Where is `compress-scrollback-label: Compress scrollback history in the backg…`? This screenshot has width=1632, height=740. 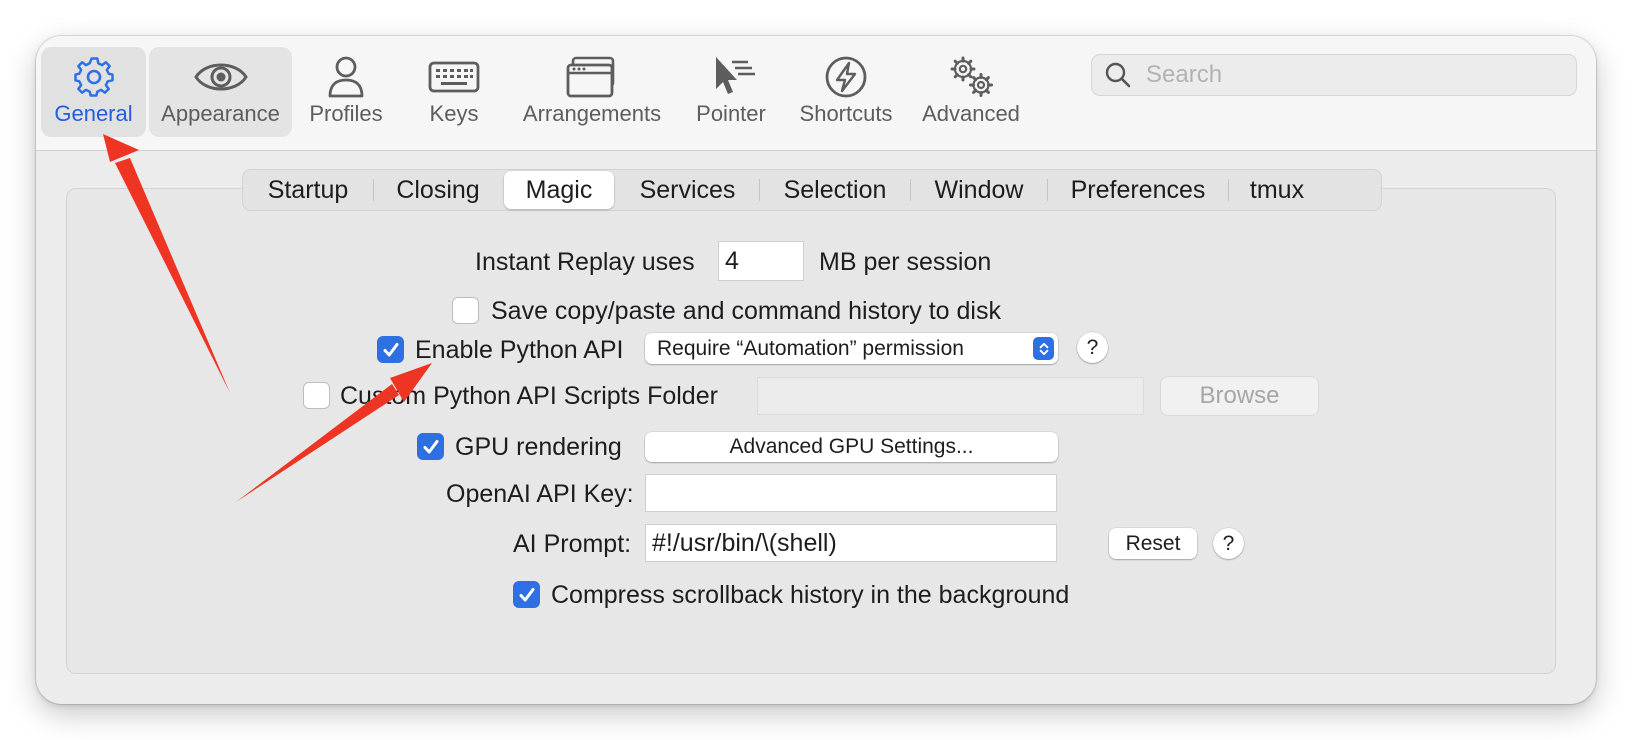
compress-scrollback-label: Compress scrollback history in the backg… is located at coordinates (810, 595).